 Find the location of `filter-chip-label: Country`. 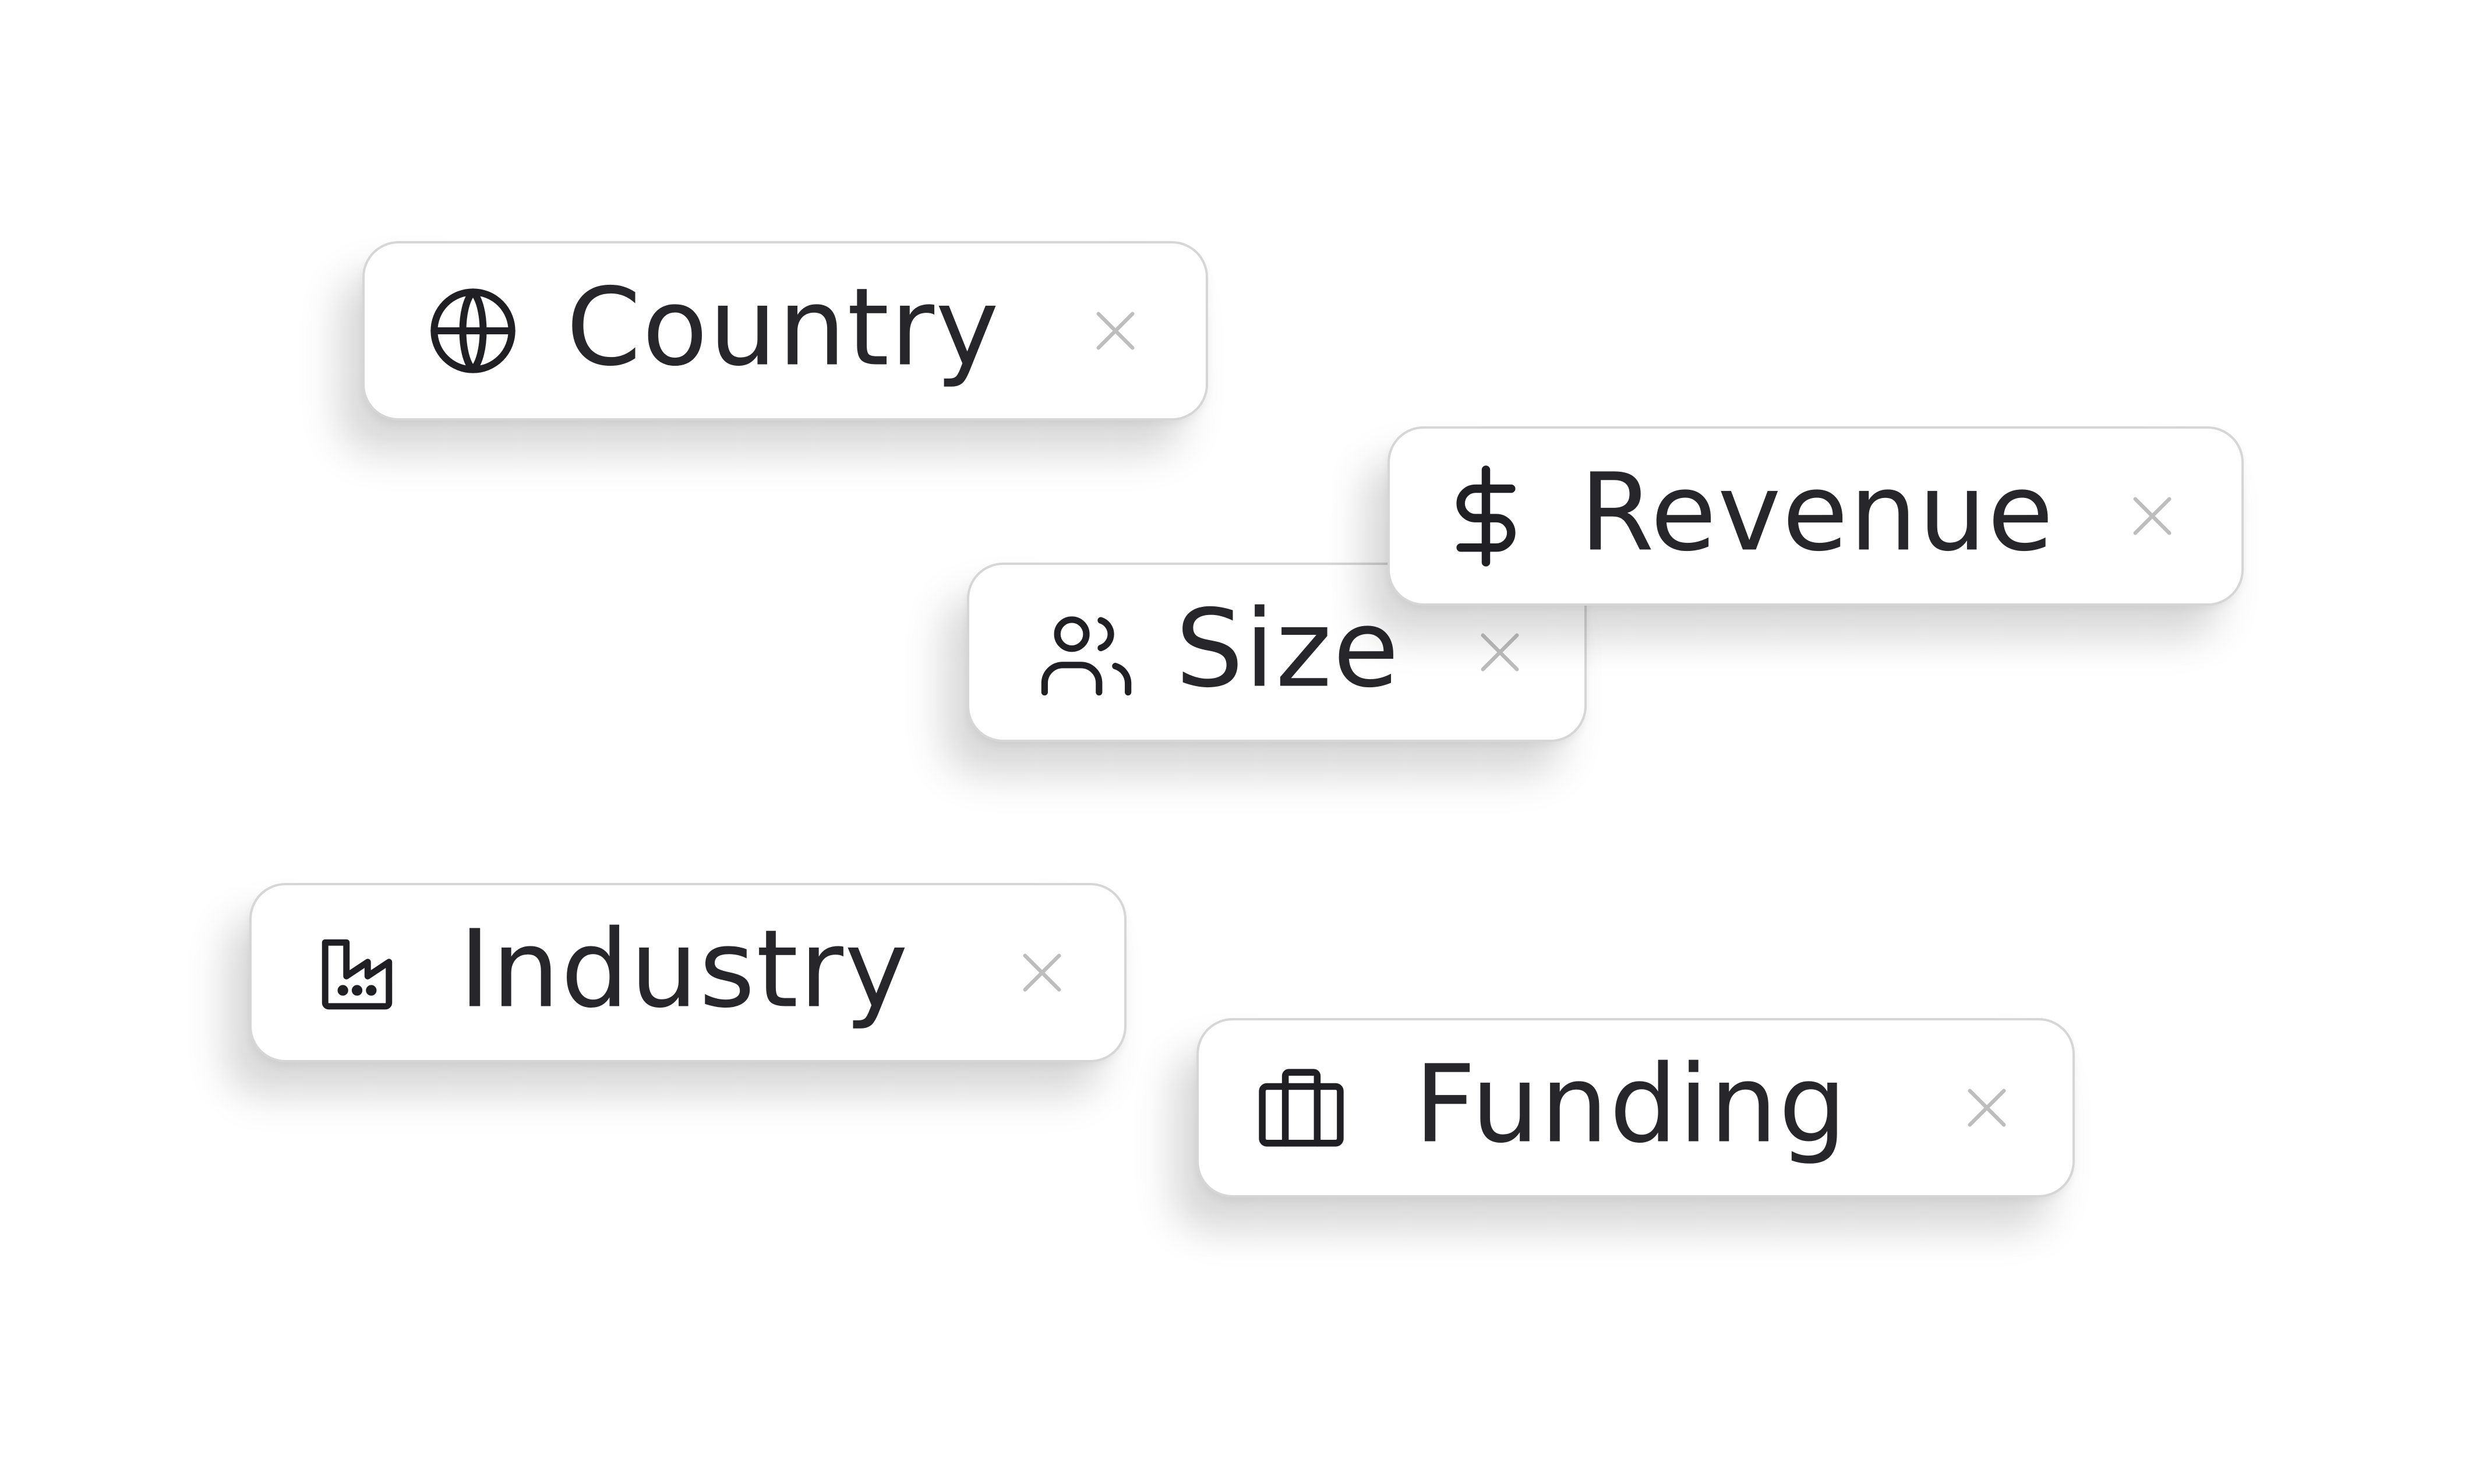

filter-chip-label: Country is located at coordinates (783, 328).